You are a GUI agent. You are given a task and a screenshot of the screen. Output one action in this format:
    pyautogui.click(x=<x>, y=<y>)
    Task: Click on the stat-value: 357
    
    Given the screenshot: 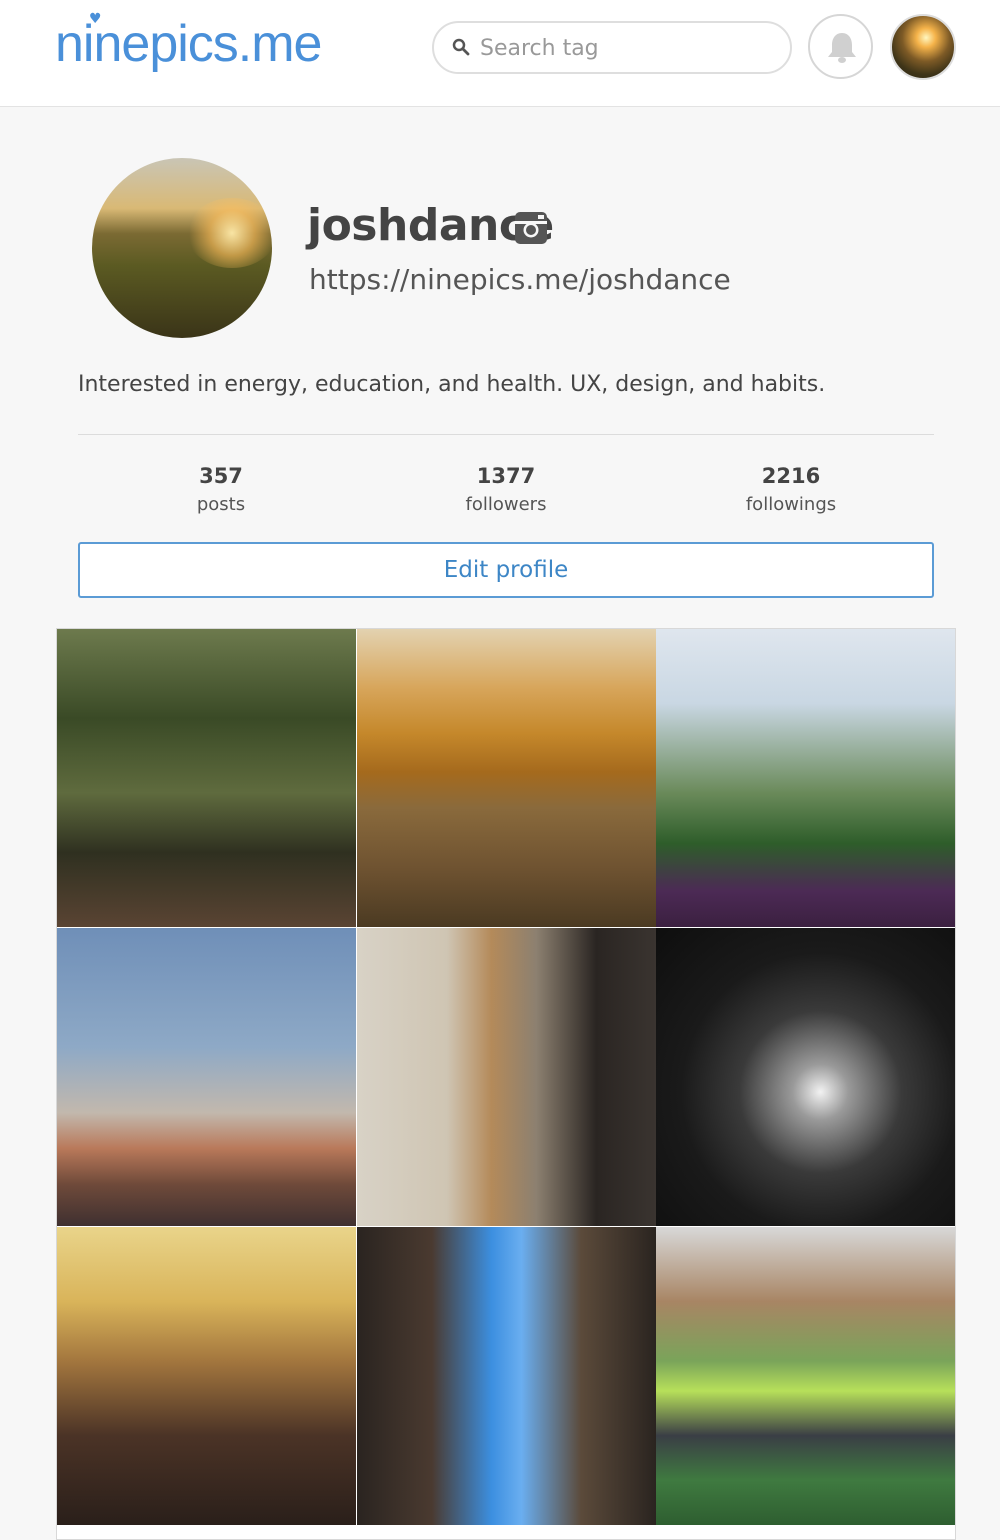 What is the action you would take?
    pyautogui.click(x=221, y=476)
    